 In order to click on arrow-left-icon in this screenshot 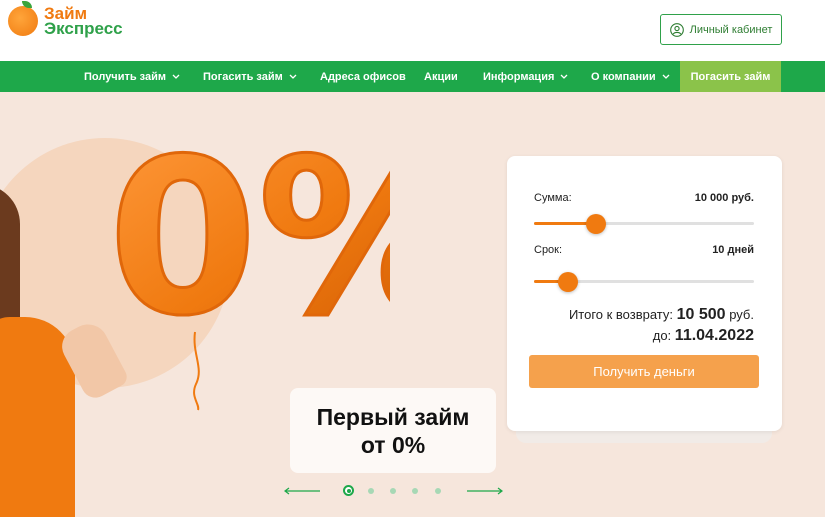, I will do `click(302, 491)`.